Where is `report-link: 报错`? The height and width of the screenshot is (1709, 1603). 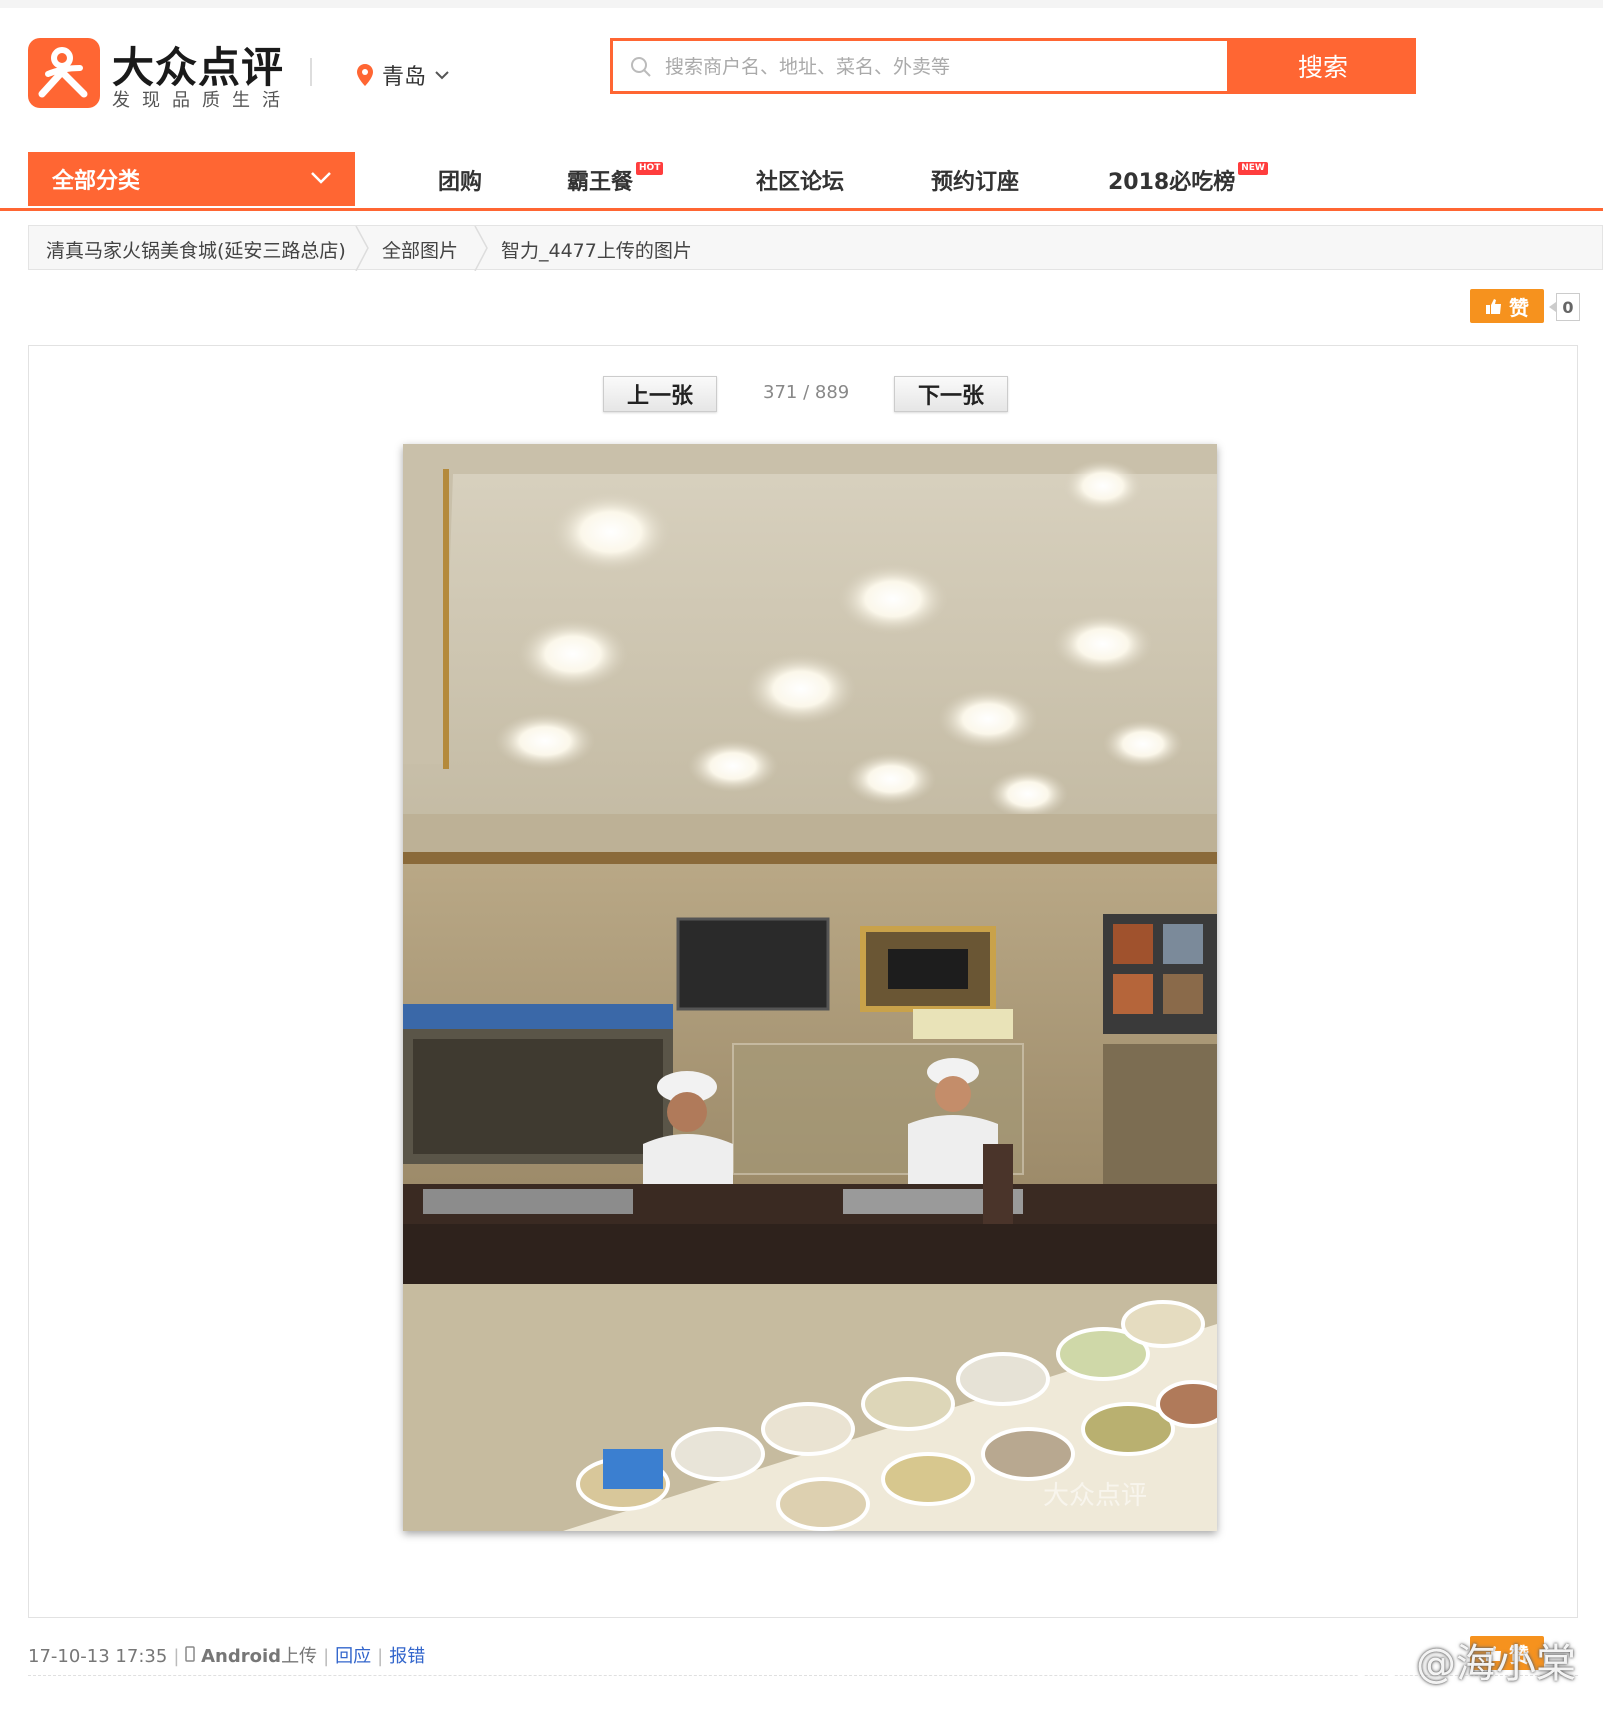 report-link: 报错 is located at coordinates (407, 1656).